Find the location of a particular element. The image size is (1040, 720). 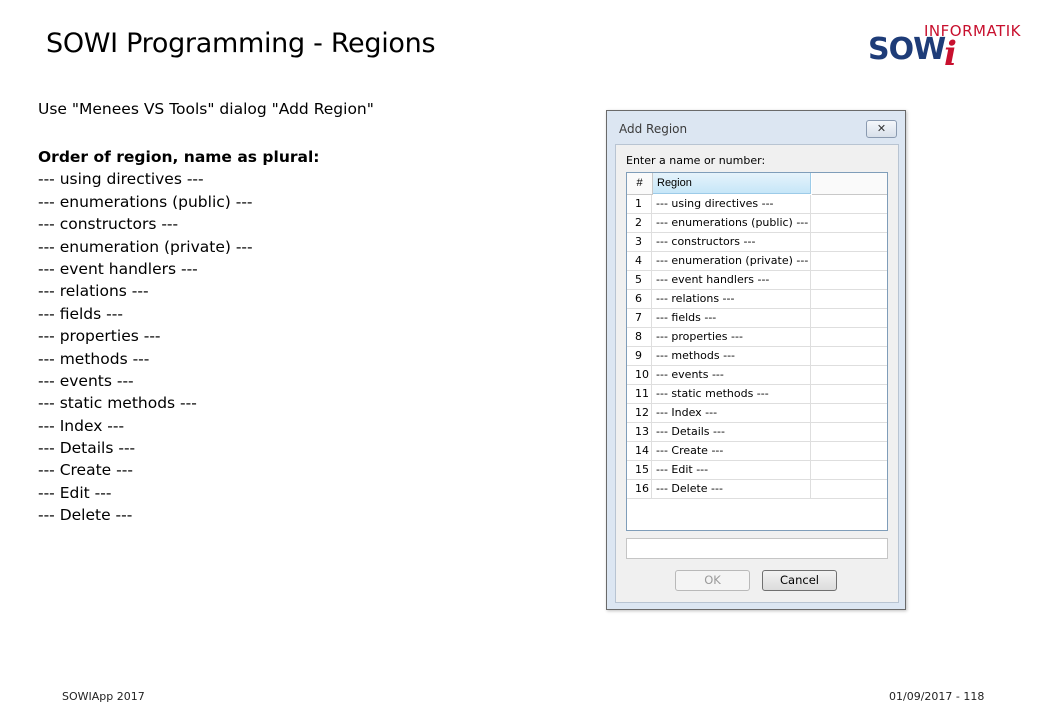

row-number-cell: 12 is located at coordinates (639, 413).